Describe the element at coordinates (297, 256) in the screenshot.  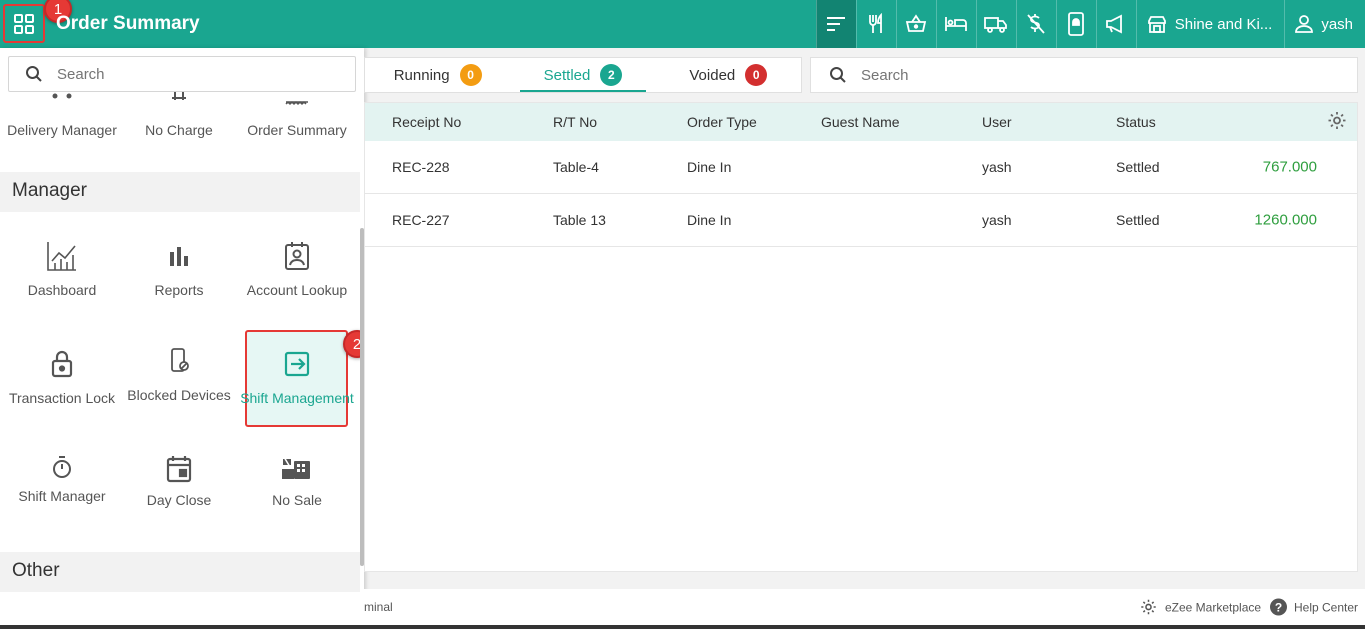
I see `contact-card-icon` at that location.